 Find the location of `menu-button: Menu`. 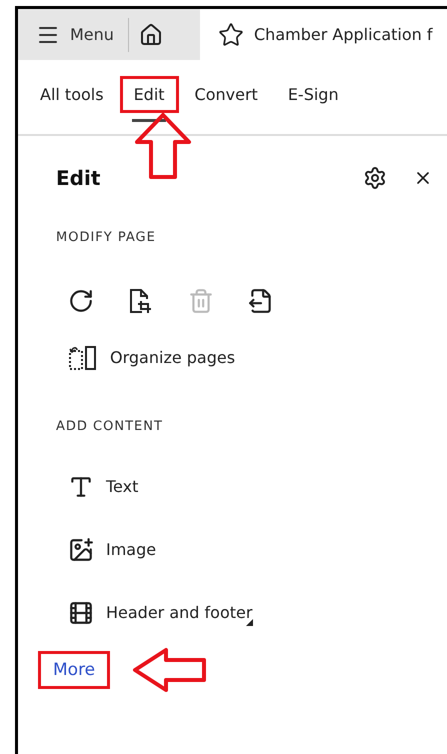

menu-button: Menu is located at coordinates (73, 34).